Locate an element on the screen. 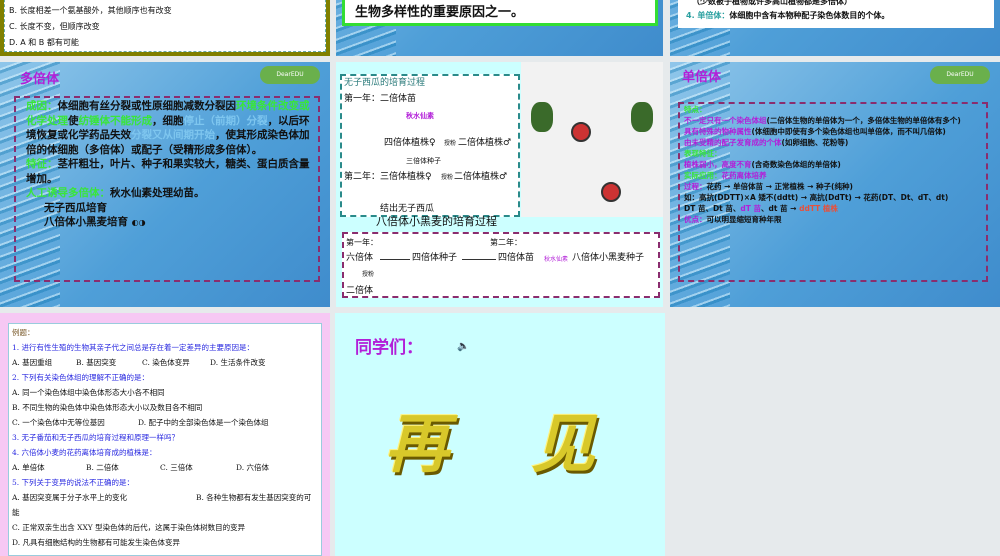  option: A. 同一个染色体组中染色体形态大小各不相同 is located at coordinates (88, 392).